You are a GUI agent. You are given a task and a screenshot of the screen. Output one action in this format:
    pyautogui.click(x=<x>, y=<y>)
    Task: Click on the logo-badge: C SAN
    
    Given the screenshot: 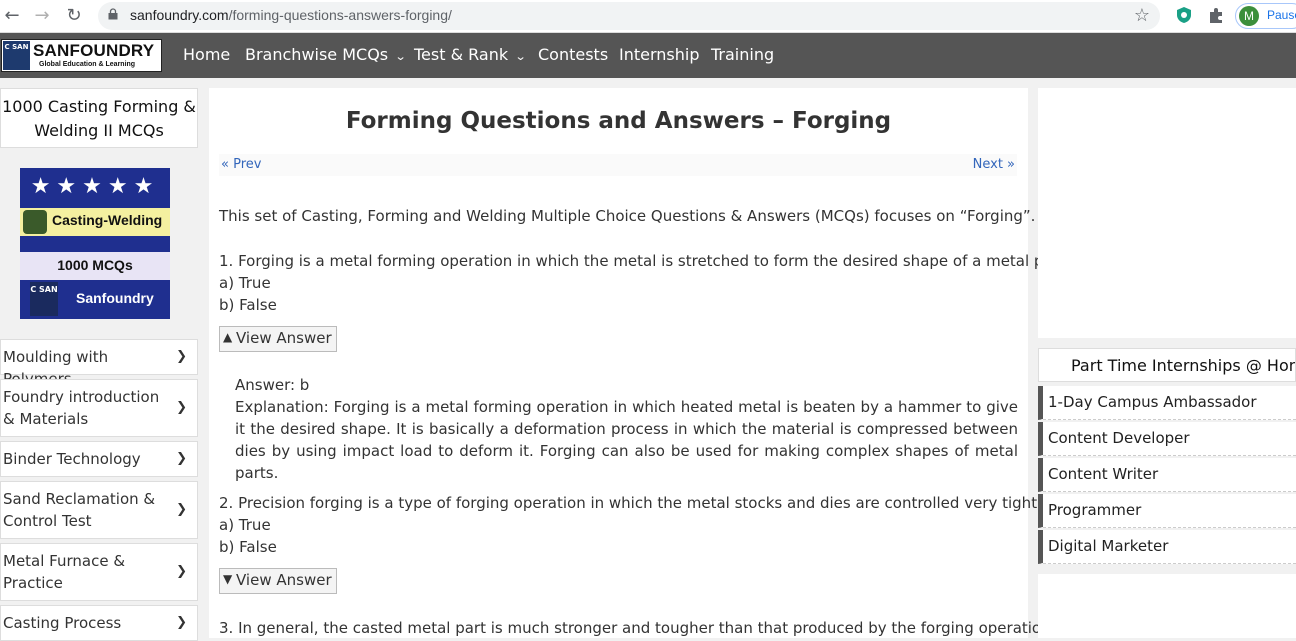 What is the action you would take?
    pyautogui.click(x=16, y=55)
    